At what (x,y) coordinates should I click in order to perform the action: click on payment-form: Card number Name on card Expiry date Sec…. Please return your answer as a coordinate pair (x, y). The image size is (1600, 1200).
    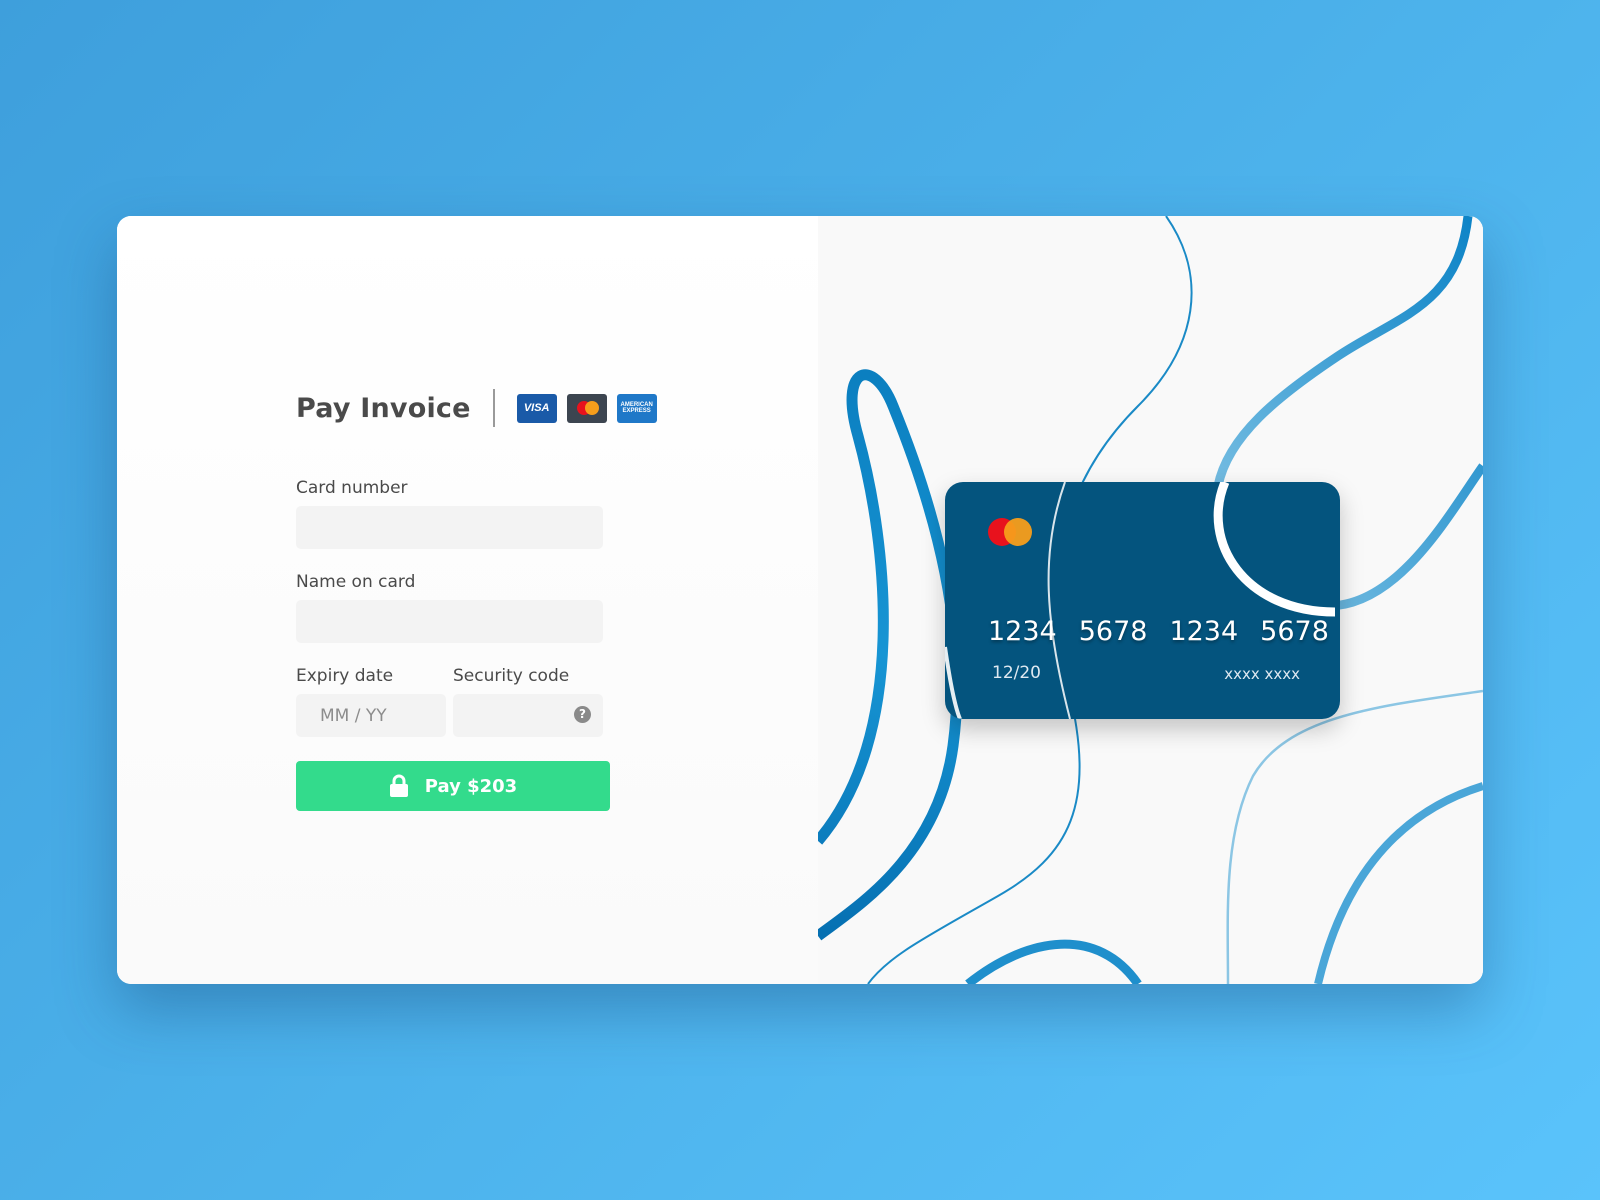
    Looking at the image, I should click on (456, 607).